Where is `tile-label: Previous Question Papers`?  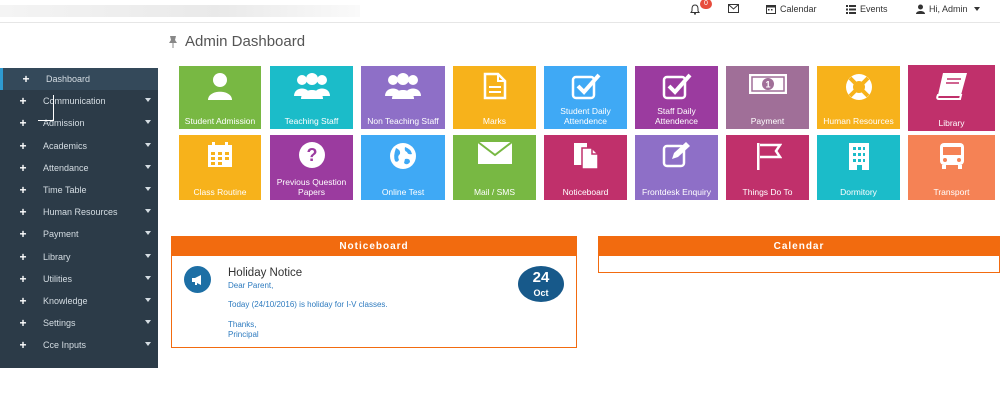 tile-label: Previous Question Papers is located at coordinates (311, 187).